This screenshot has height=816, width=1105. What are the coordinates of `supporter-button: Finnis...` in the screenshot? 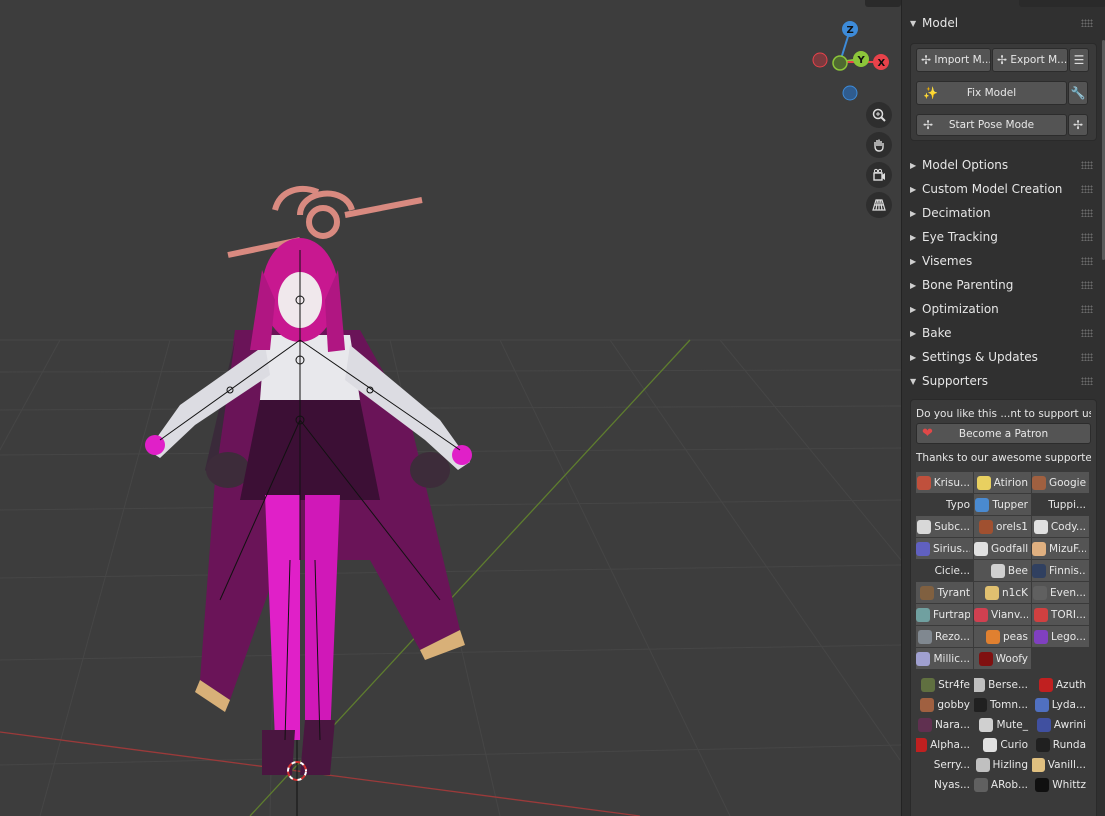 It's located at (1060, 570).